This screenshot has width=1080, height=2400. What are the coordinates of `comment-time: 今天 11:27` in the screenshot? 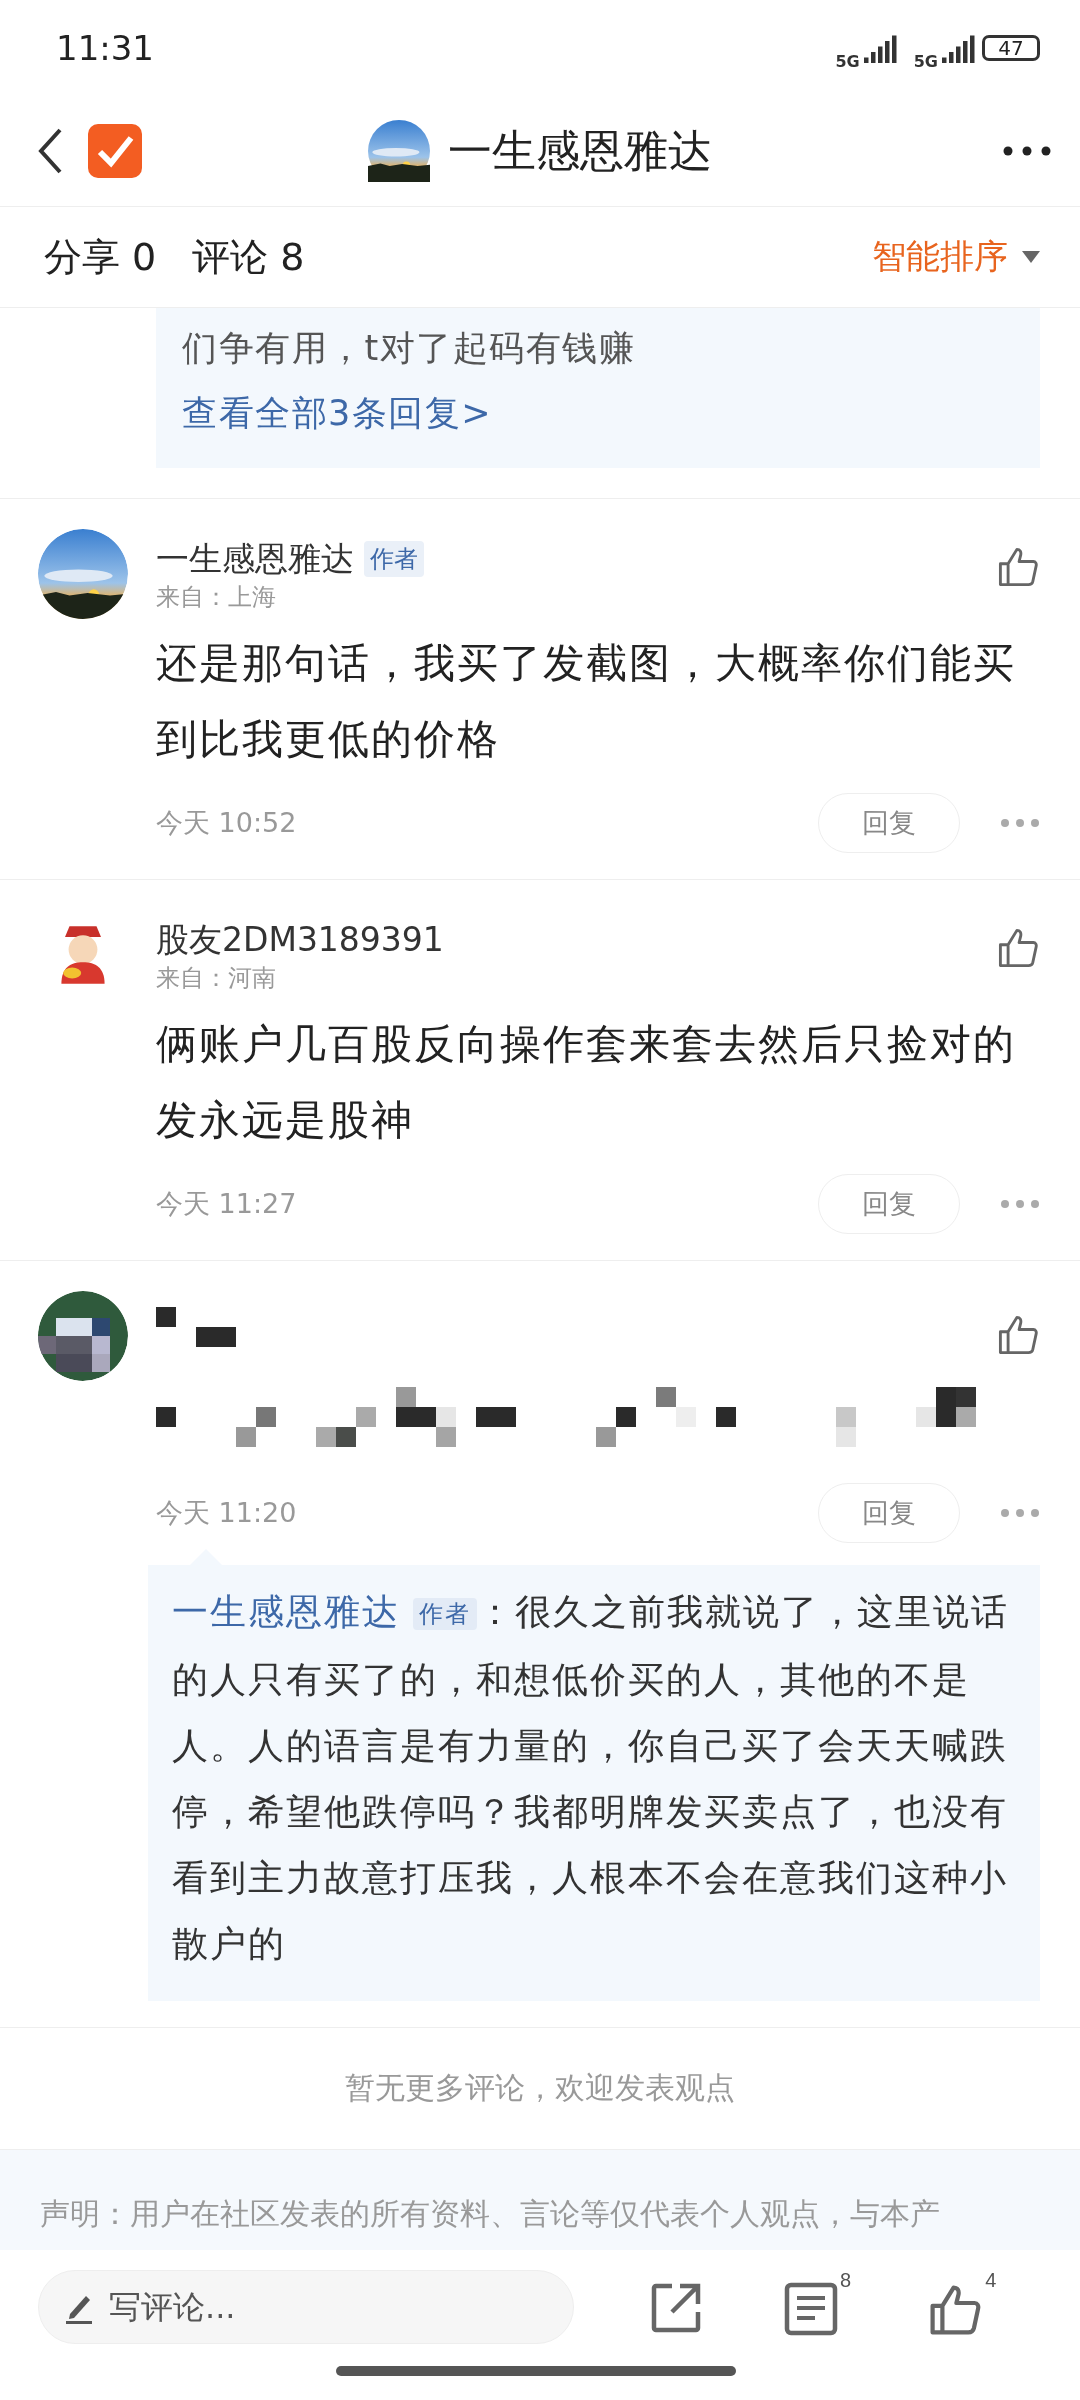 It's located at (226, 1204).